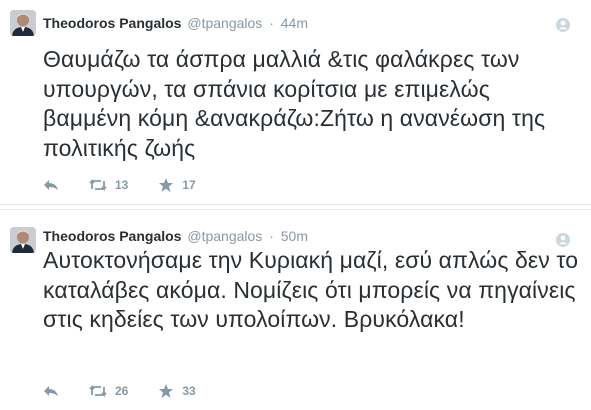 This screenshot has height=410, width=591. I want to click on favorite-count: 33, so click(189, 391).